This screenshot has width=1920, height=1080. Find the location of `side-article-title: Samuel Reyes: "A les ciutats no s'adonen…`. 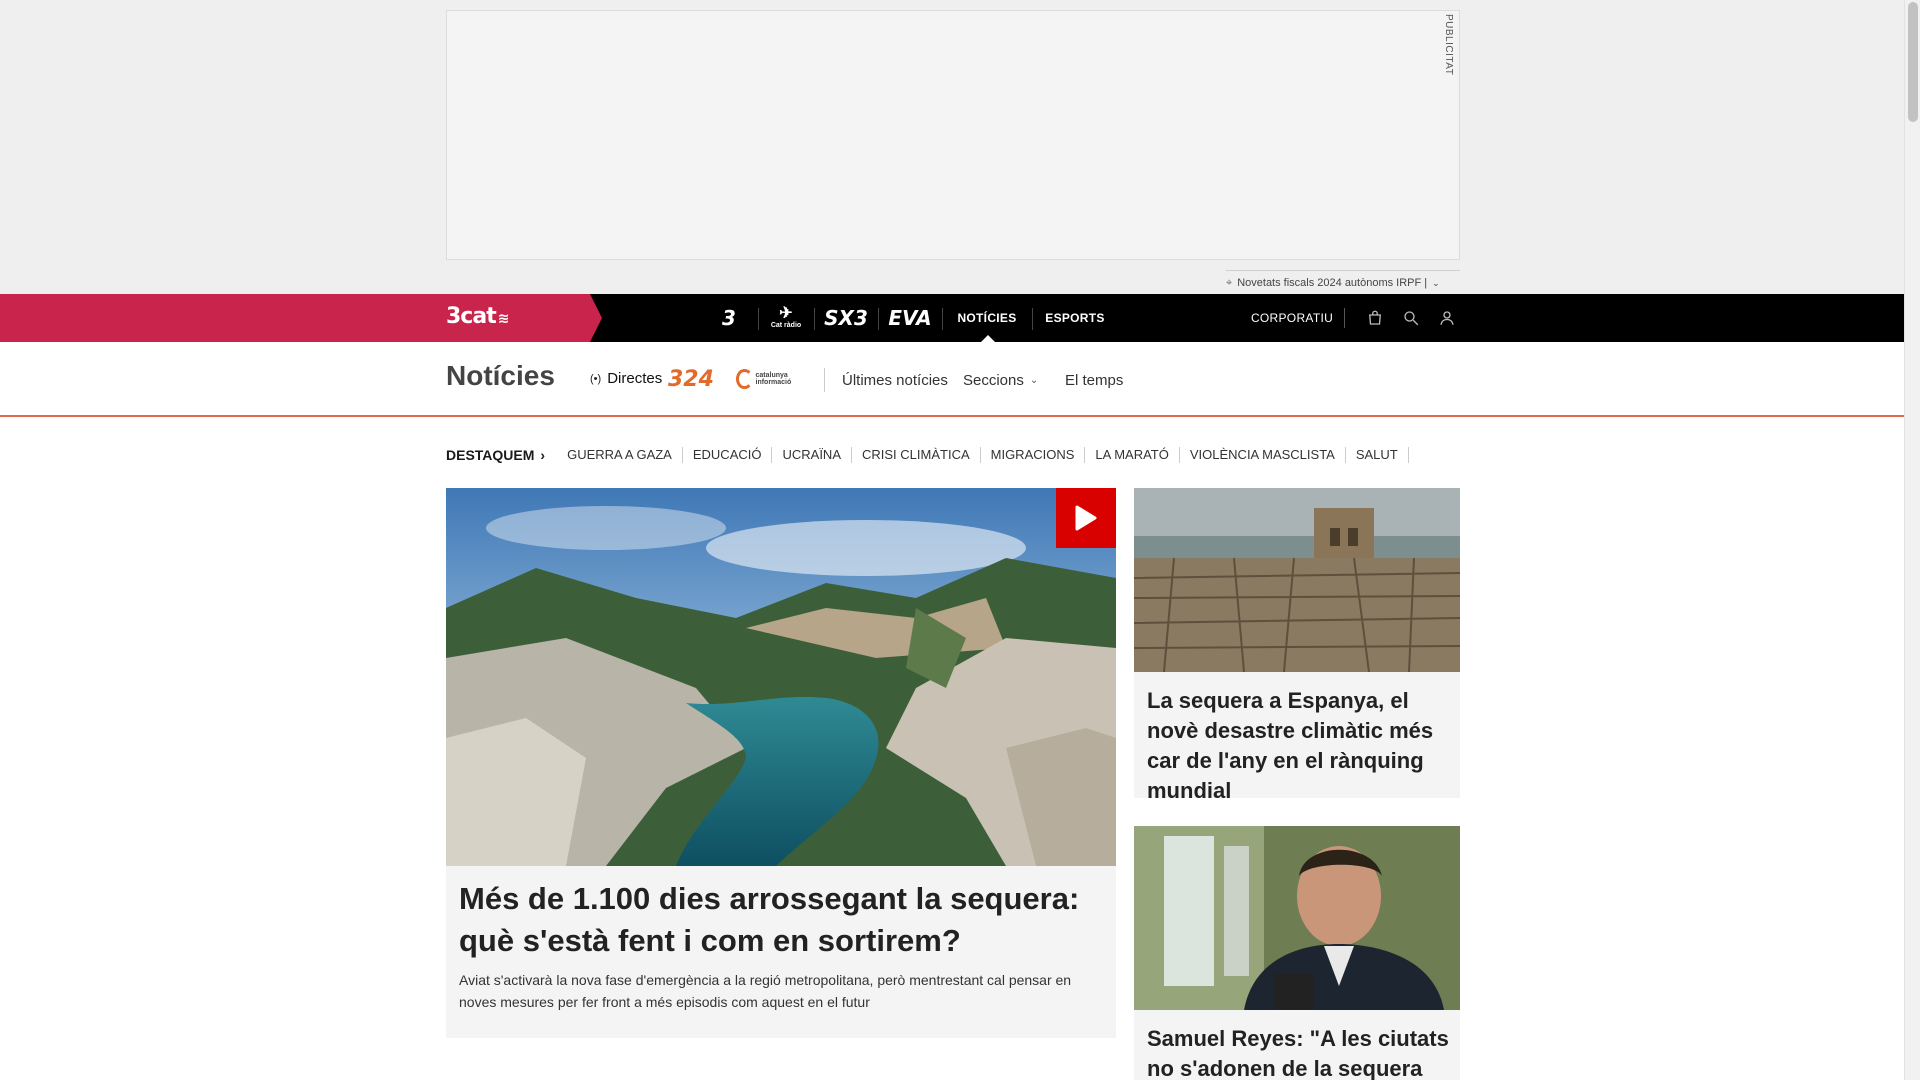

side-article-title: Samuel Reyes: "A les ciutats no s'adonen… is located at coordinates (1299, 1052).